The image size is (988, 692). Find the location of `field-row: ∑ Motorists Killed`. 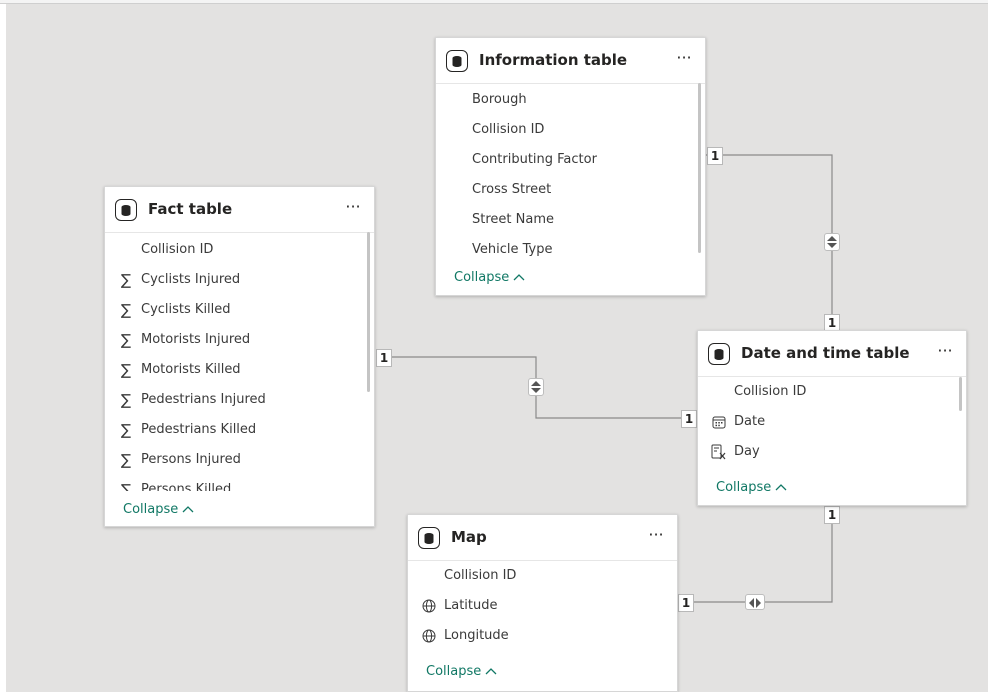

field-row: ∑ Motorists Killed is located at coordinates (239, 370).